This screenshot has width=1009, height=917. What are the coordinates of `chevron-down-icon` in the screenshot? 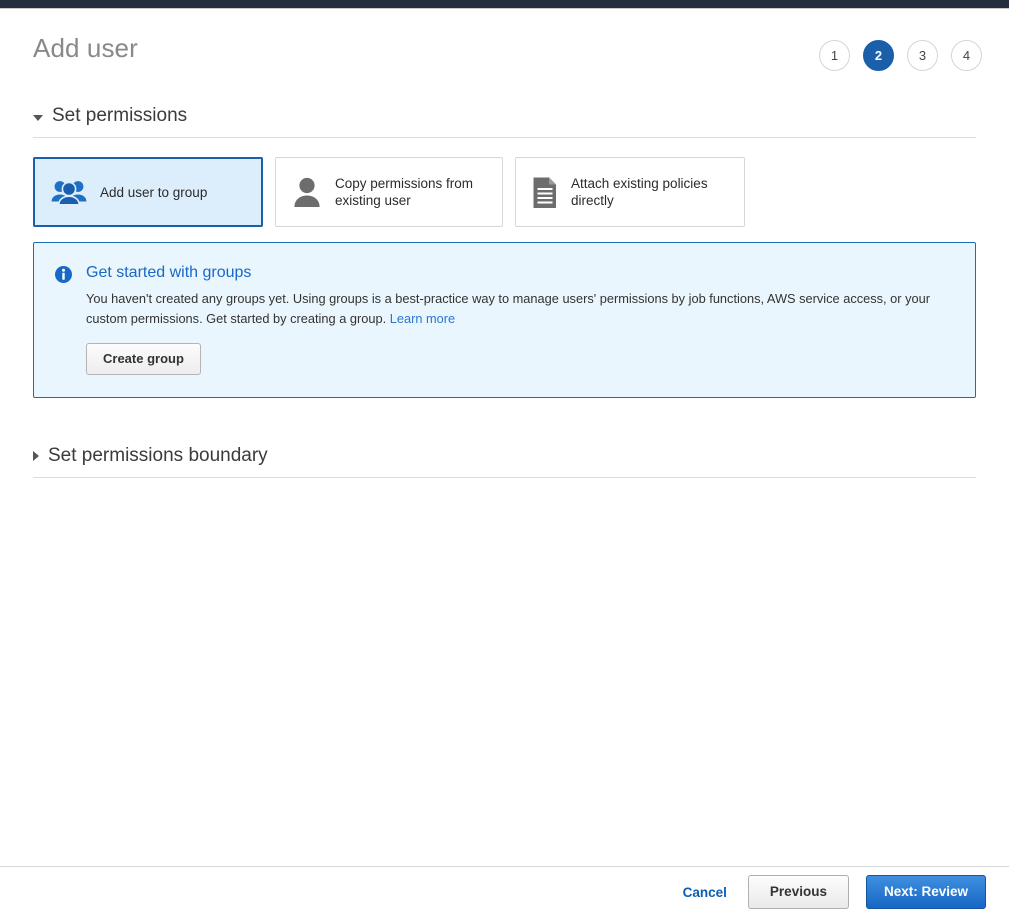 It's located at (38, 117).